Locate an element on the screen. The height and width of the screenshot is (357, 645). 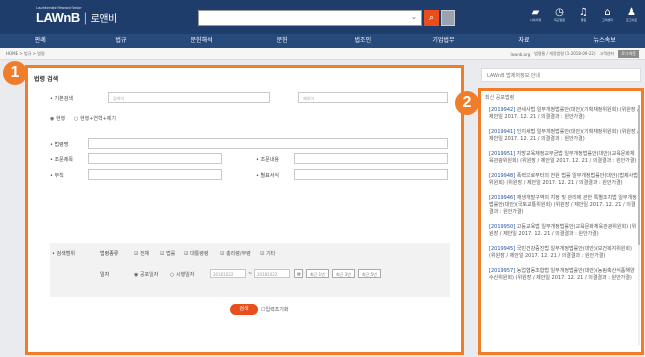
detail-search-button is located at coordinates (448, 18).